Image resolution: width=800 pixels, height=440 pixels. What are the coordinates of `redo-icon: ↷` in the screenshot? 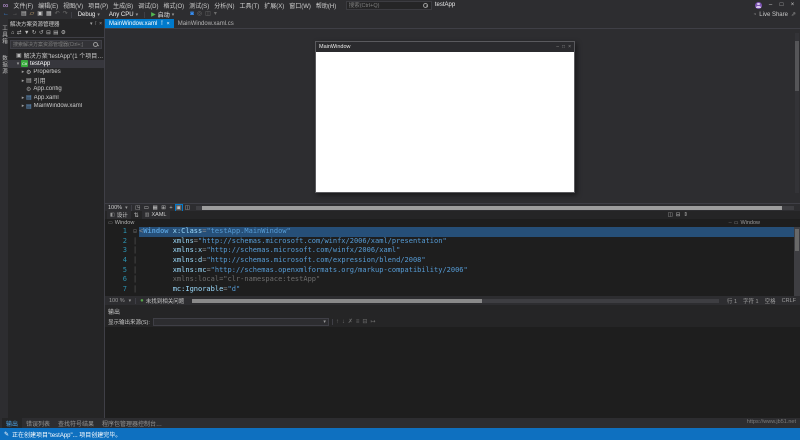 It's located at (65, 14).